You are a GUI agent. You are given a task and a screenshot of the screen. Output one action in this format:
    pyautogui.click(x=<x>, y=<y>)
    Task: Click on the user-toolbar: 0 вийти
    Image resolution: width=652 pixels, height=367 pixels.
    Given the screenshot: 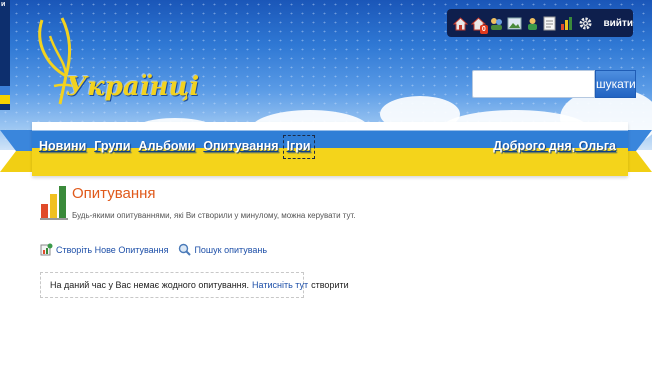 What is the action you would take?
    pyautogui.click(x=540, y=23)
    